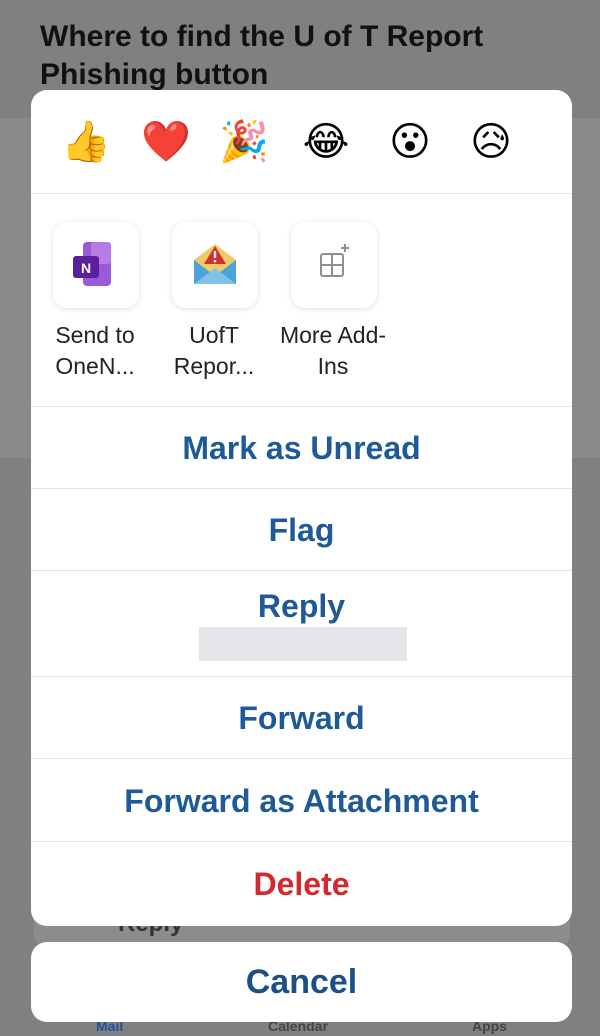  I want to click on surprised-icon: 😮, so click(410, 142).